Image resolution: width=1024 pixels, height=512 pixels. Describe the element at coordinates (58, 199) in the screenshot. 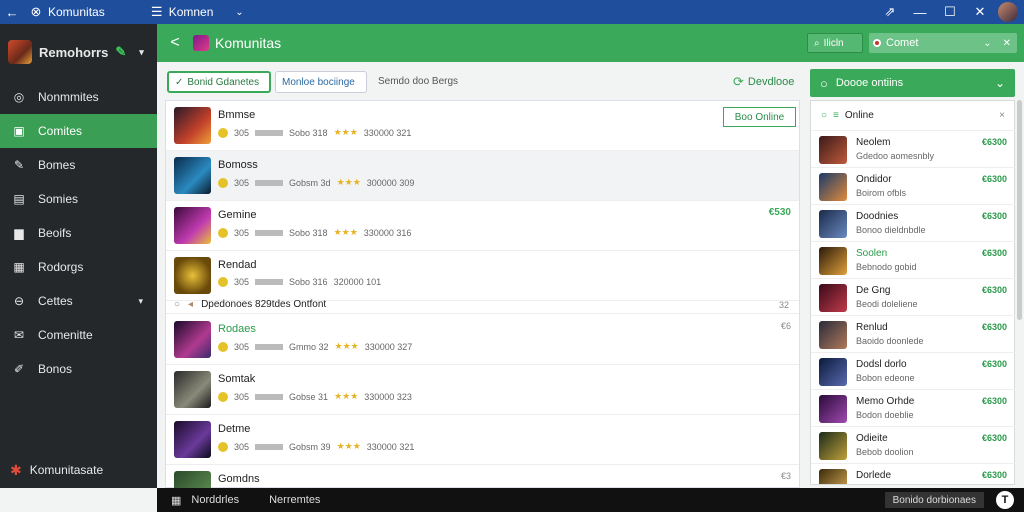

I see `sidebar-item-label: Somies` at that location.